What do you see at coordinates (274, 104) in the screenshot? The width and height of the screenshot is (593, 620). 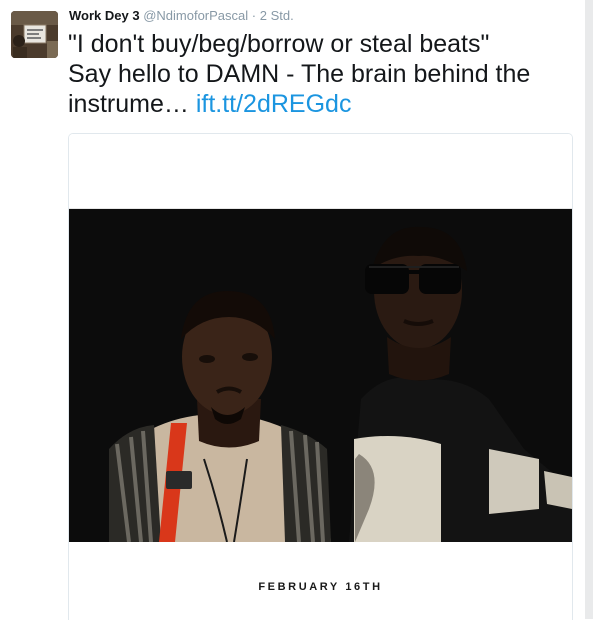 I see `tweet-link: ift.tt/2dREGdc` at bounding box center [274, 104].